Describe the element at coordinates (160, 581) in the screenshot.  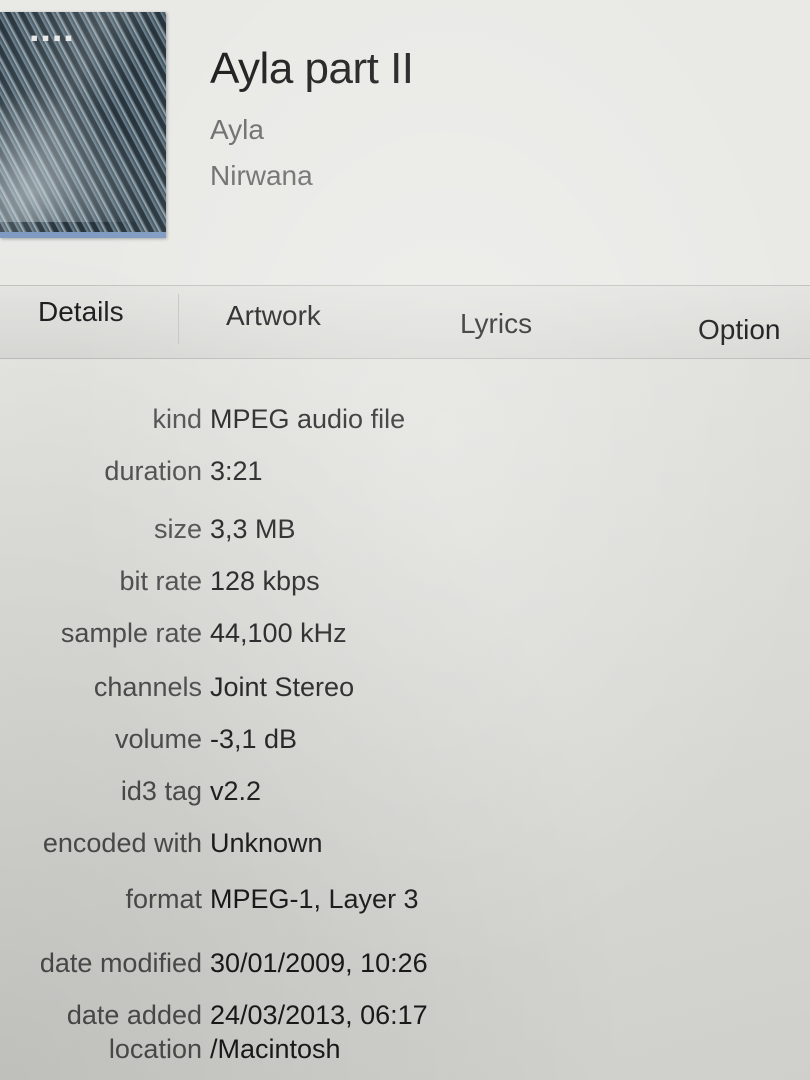
I see `detail-label: bit rate` at that location.